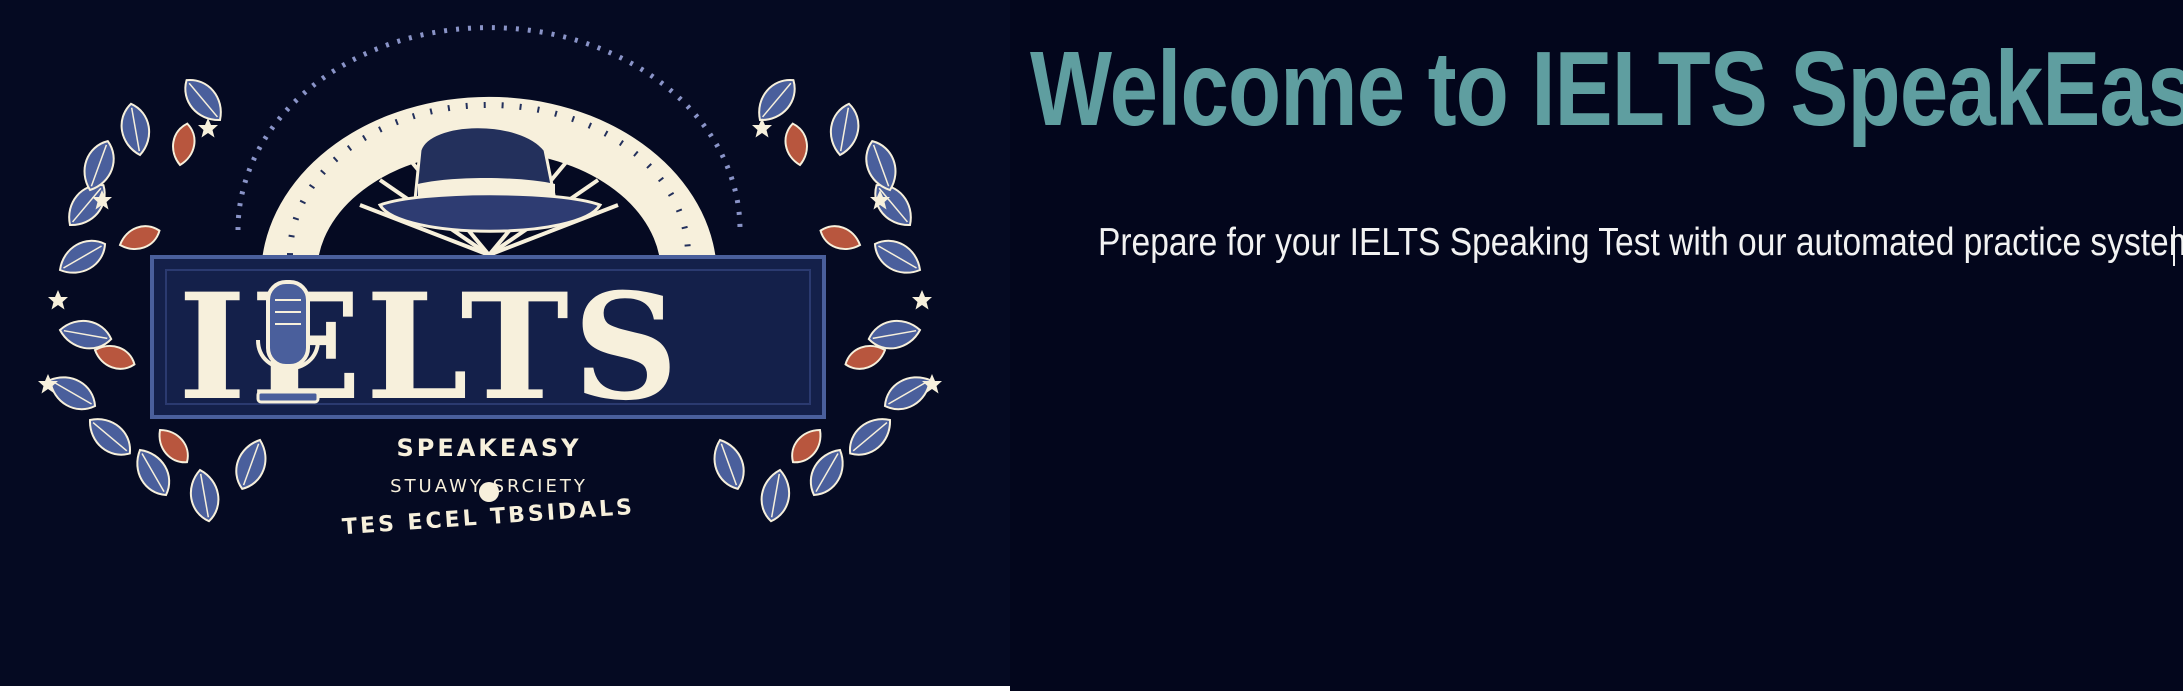  What do you see at coordinates (488, 448) in the screenshot?
I see `logo-sub-text: SPEAKEASY` at bounding box center [488, 448].